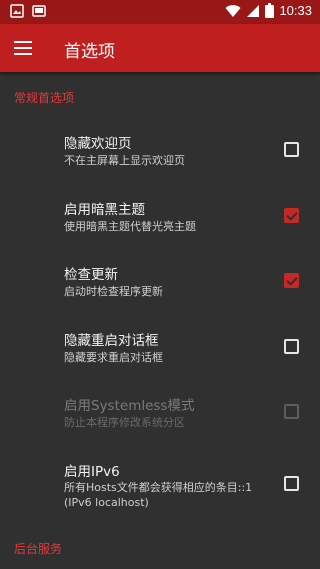 This screenshot has height=569, width=320. Describe the element at coordinates (39, 11) in the screenshot. I see `screenshot-icon` at that location.